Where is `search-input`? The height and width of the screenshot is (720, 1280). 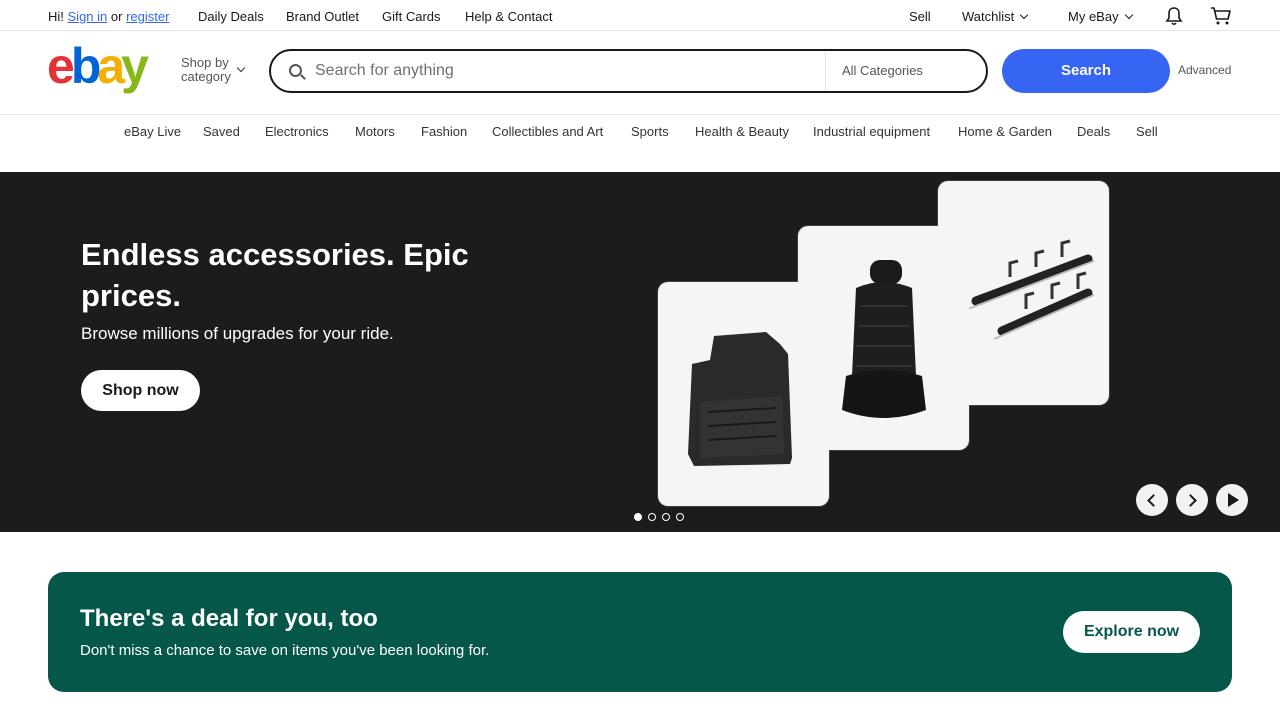
search-input is located at coordinates (565, 71).